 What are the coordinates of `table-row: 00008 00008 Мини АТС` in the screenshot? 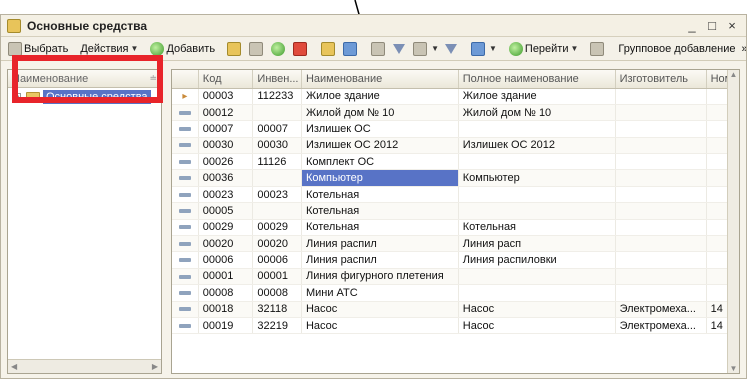 It's located at (455, 293).